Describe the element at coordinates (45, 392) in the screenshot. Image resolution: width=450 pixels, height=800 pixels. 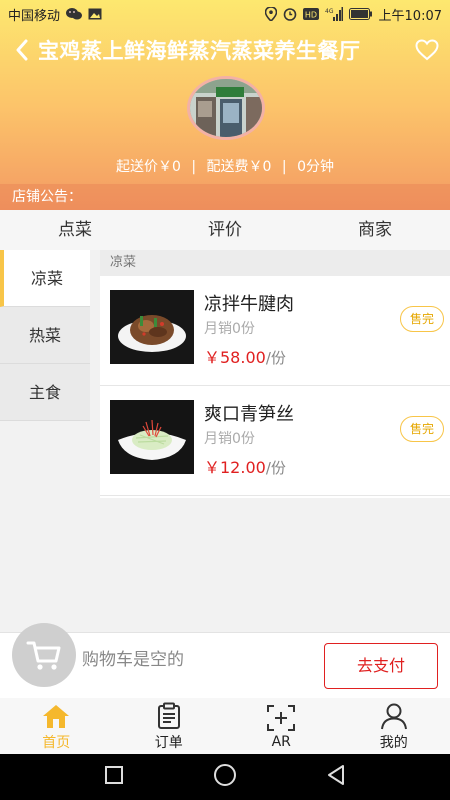
I see `category-staple-food: 主食` at that location.